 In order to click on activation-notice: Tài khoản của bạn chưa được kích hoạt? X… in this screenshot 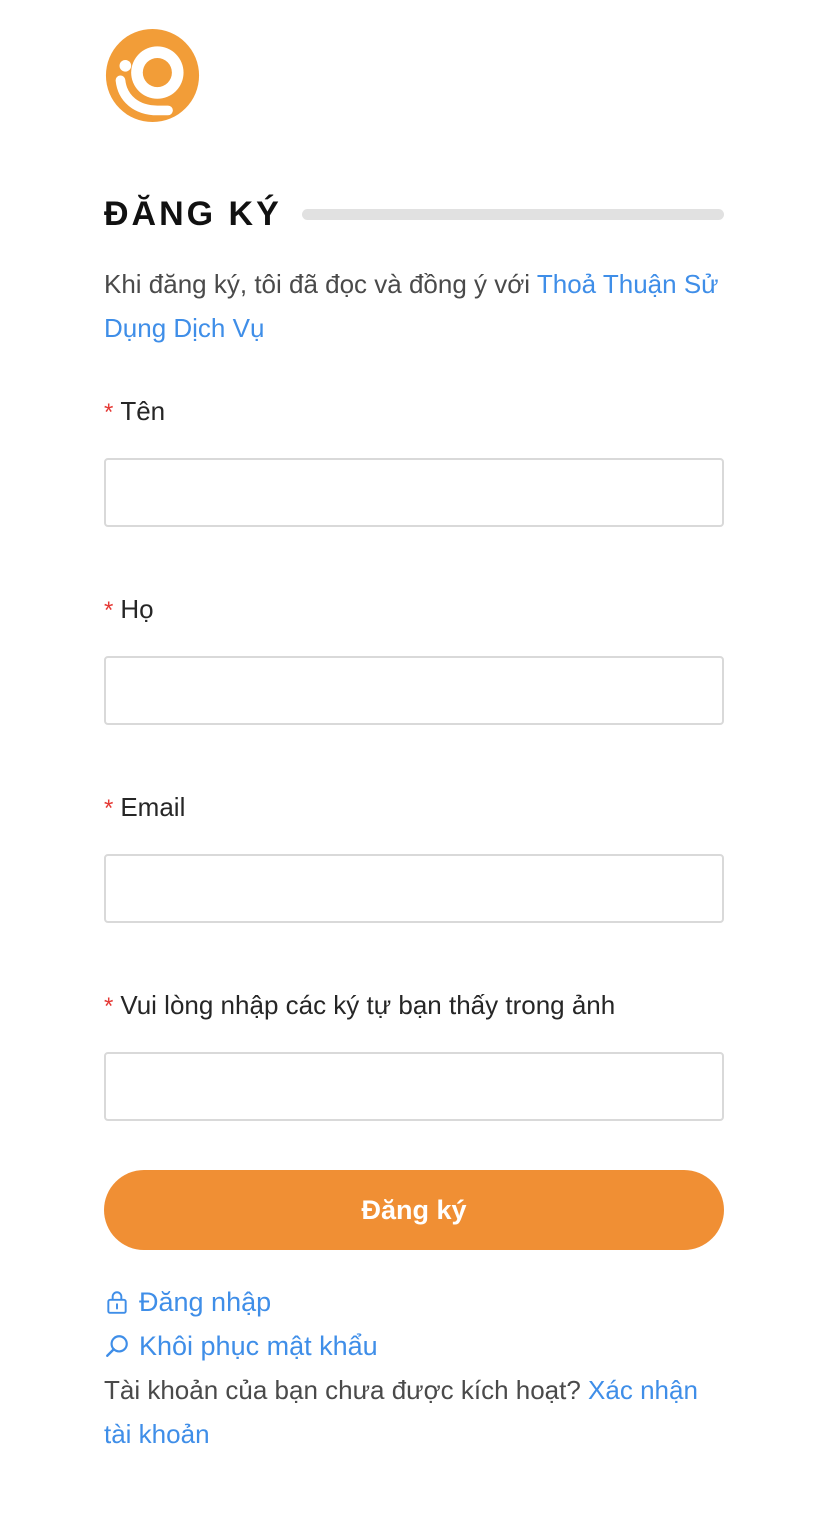, I will do `click(414, 1412)`.